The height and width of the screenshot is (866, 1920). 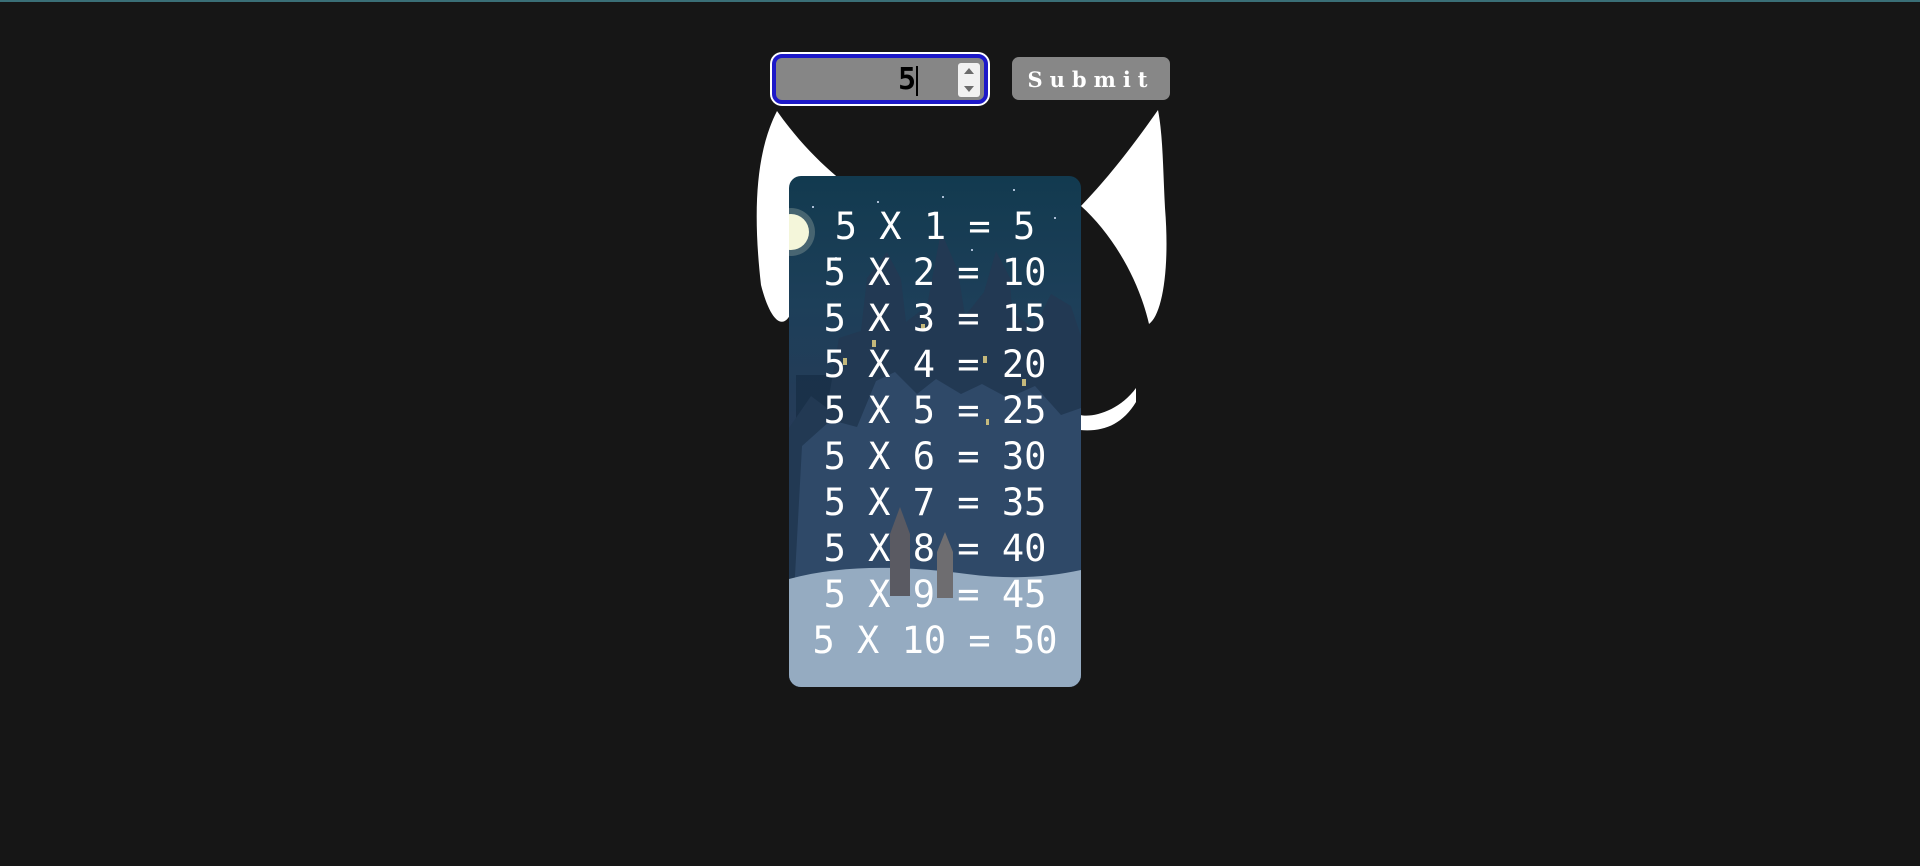 I want to click on table-line: 5 X 7 = 35, so click(x=935, y=502).